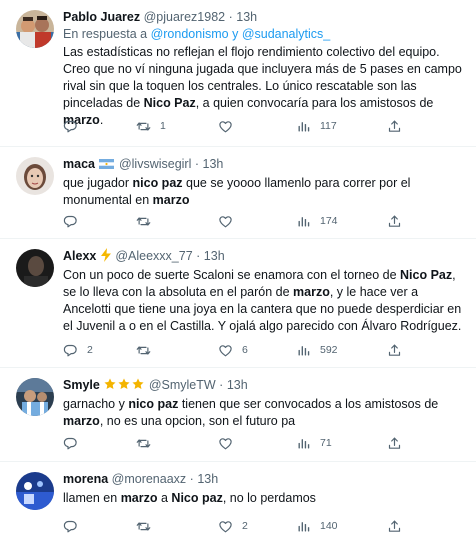 This screenshot has width=476, height=545. I want to click on action-bar: 174, so click(231, 221).